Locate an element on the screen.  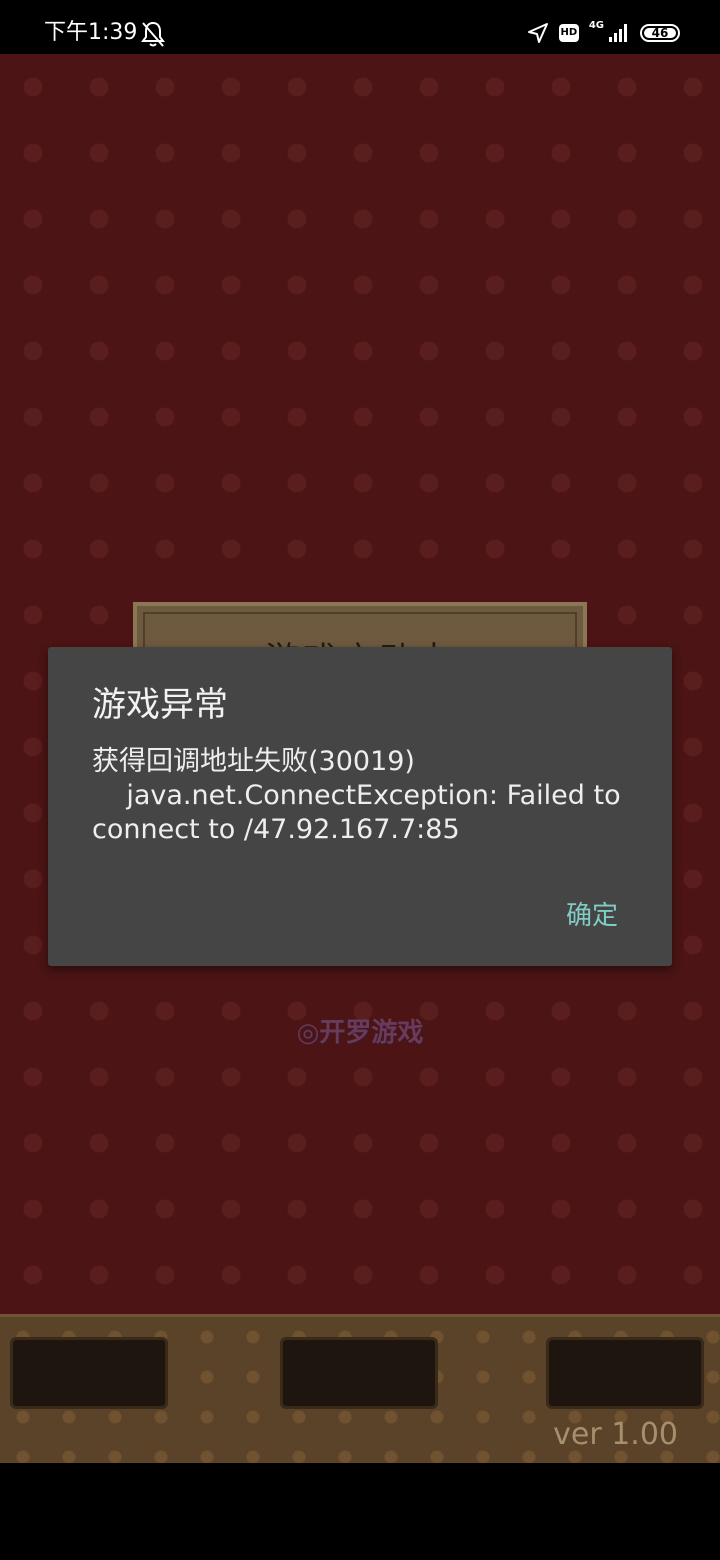
version-label: ver 1.00 is located at coordinates (615, 1434).